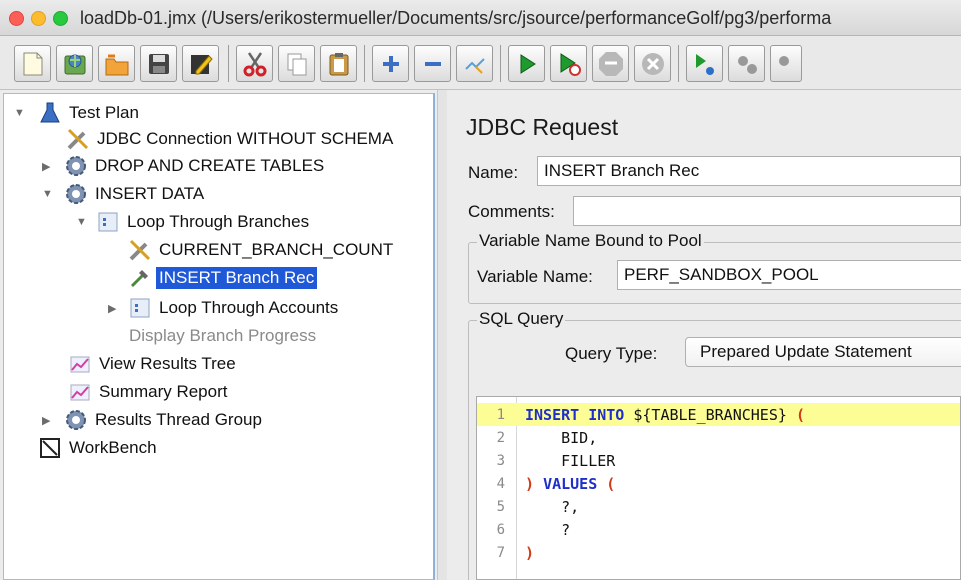  What do you see at coordinates (665, 414) in the screenshot?
I see `code-text: INSERT INTO ${TABLE_BRANCHES} (` at bounding box center [665, 414].